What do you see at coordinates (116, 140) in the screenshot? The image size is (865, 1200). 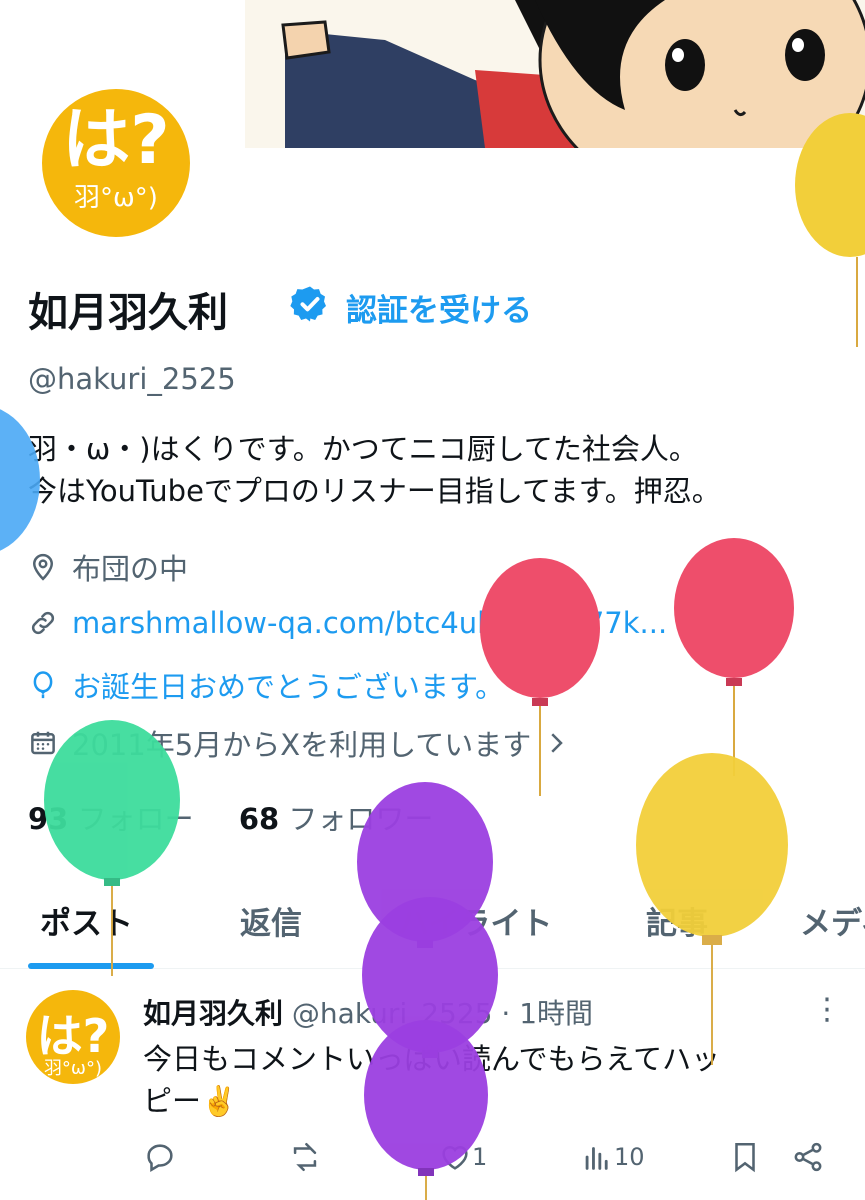 I see `avatar-text: は?` at bounding box center [116, 140].